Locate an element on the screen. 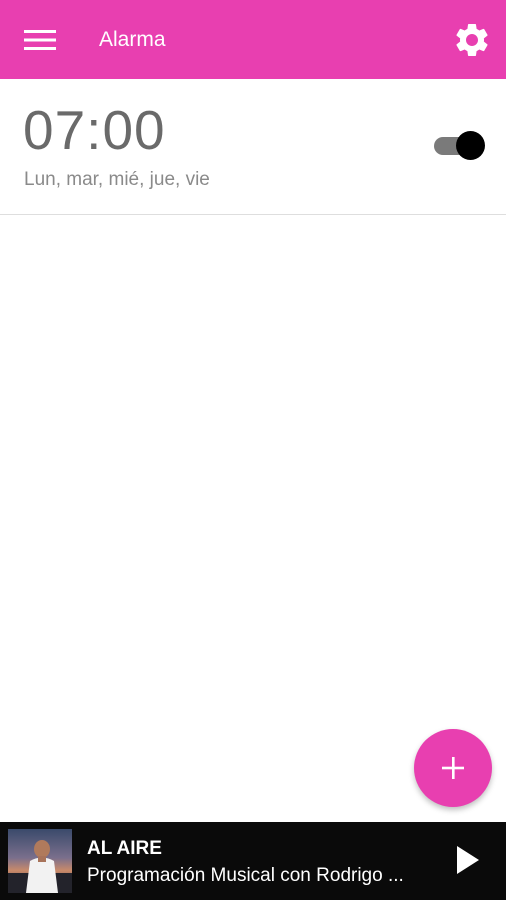 The image size is (506, 900). player-title: AL AIRE is located at coordinates (124, 848).